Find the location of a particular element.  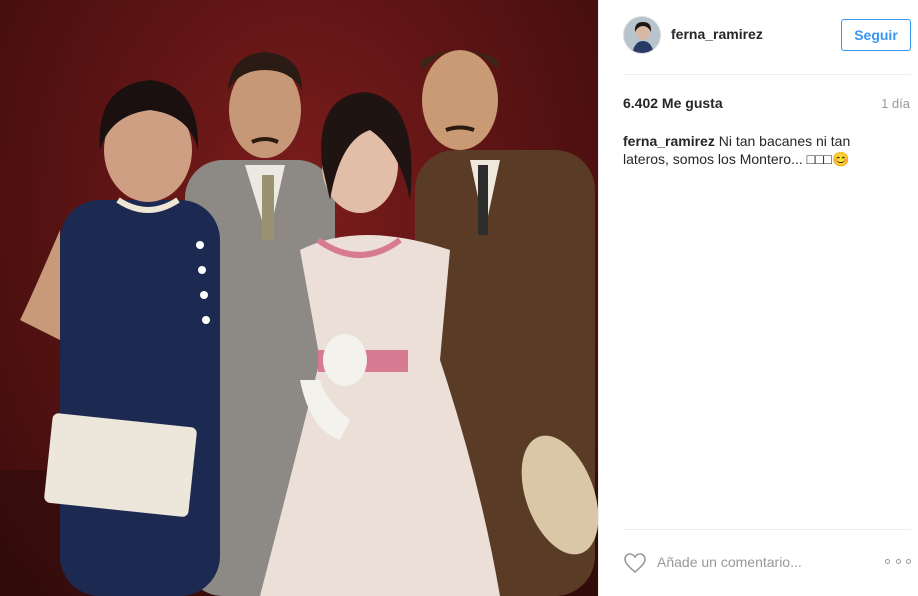

caption-username: ferna_ramirez is located at coordinates (669, 141).